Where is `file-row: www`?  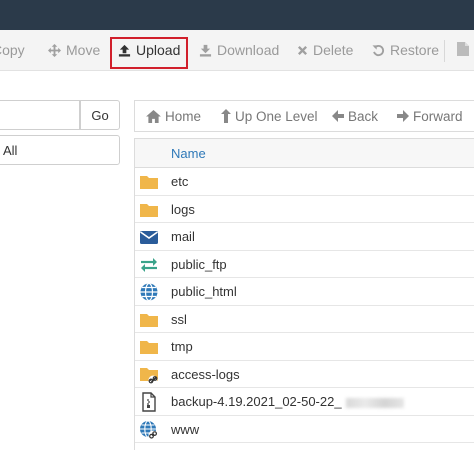 file-row: www is located at coordinates (304, 429).